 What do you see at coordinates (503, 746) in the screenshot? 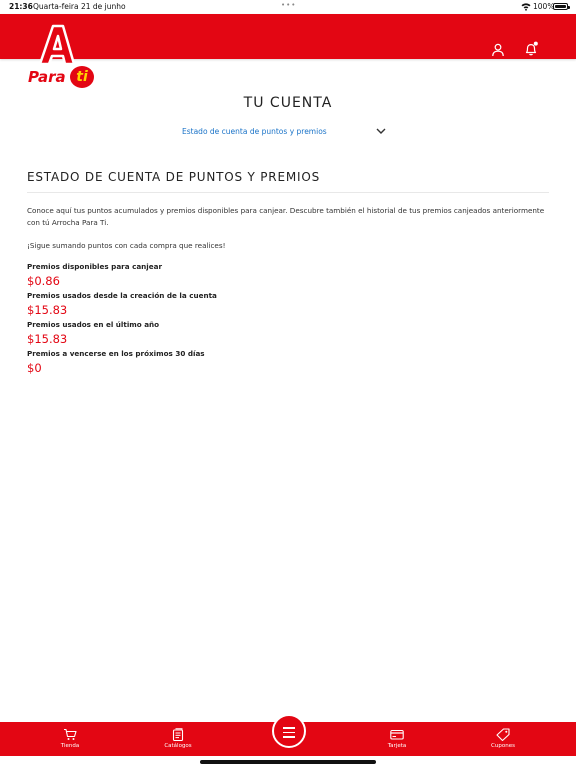
I see `tab-label: Cupones` at bounding box center [503, 746].